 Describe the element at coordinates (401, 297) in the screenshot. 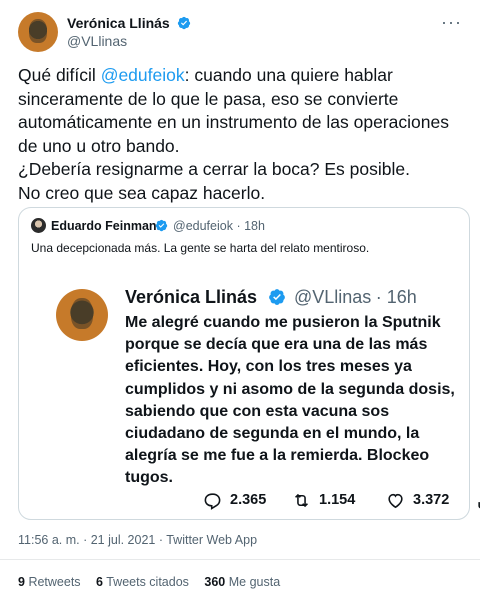

I see `embedded-time: 16h` at that location.